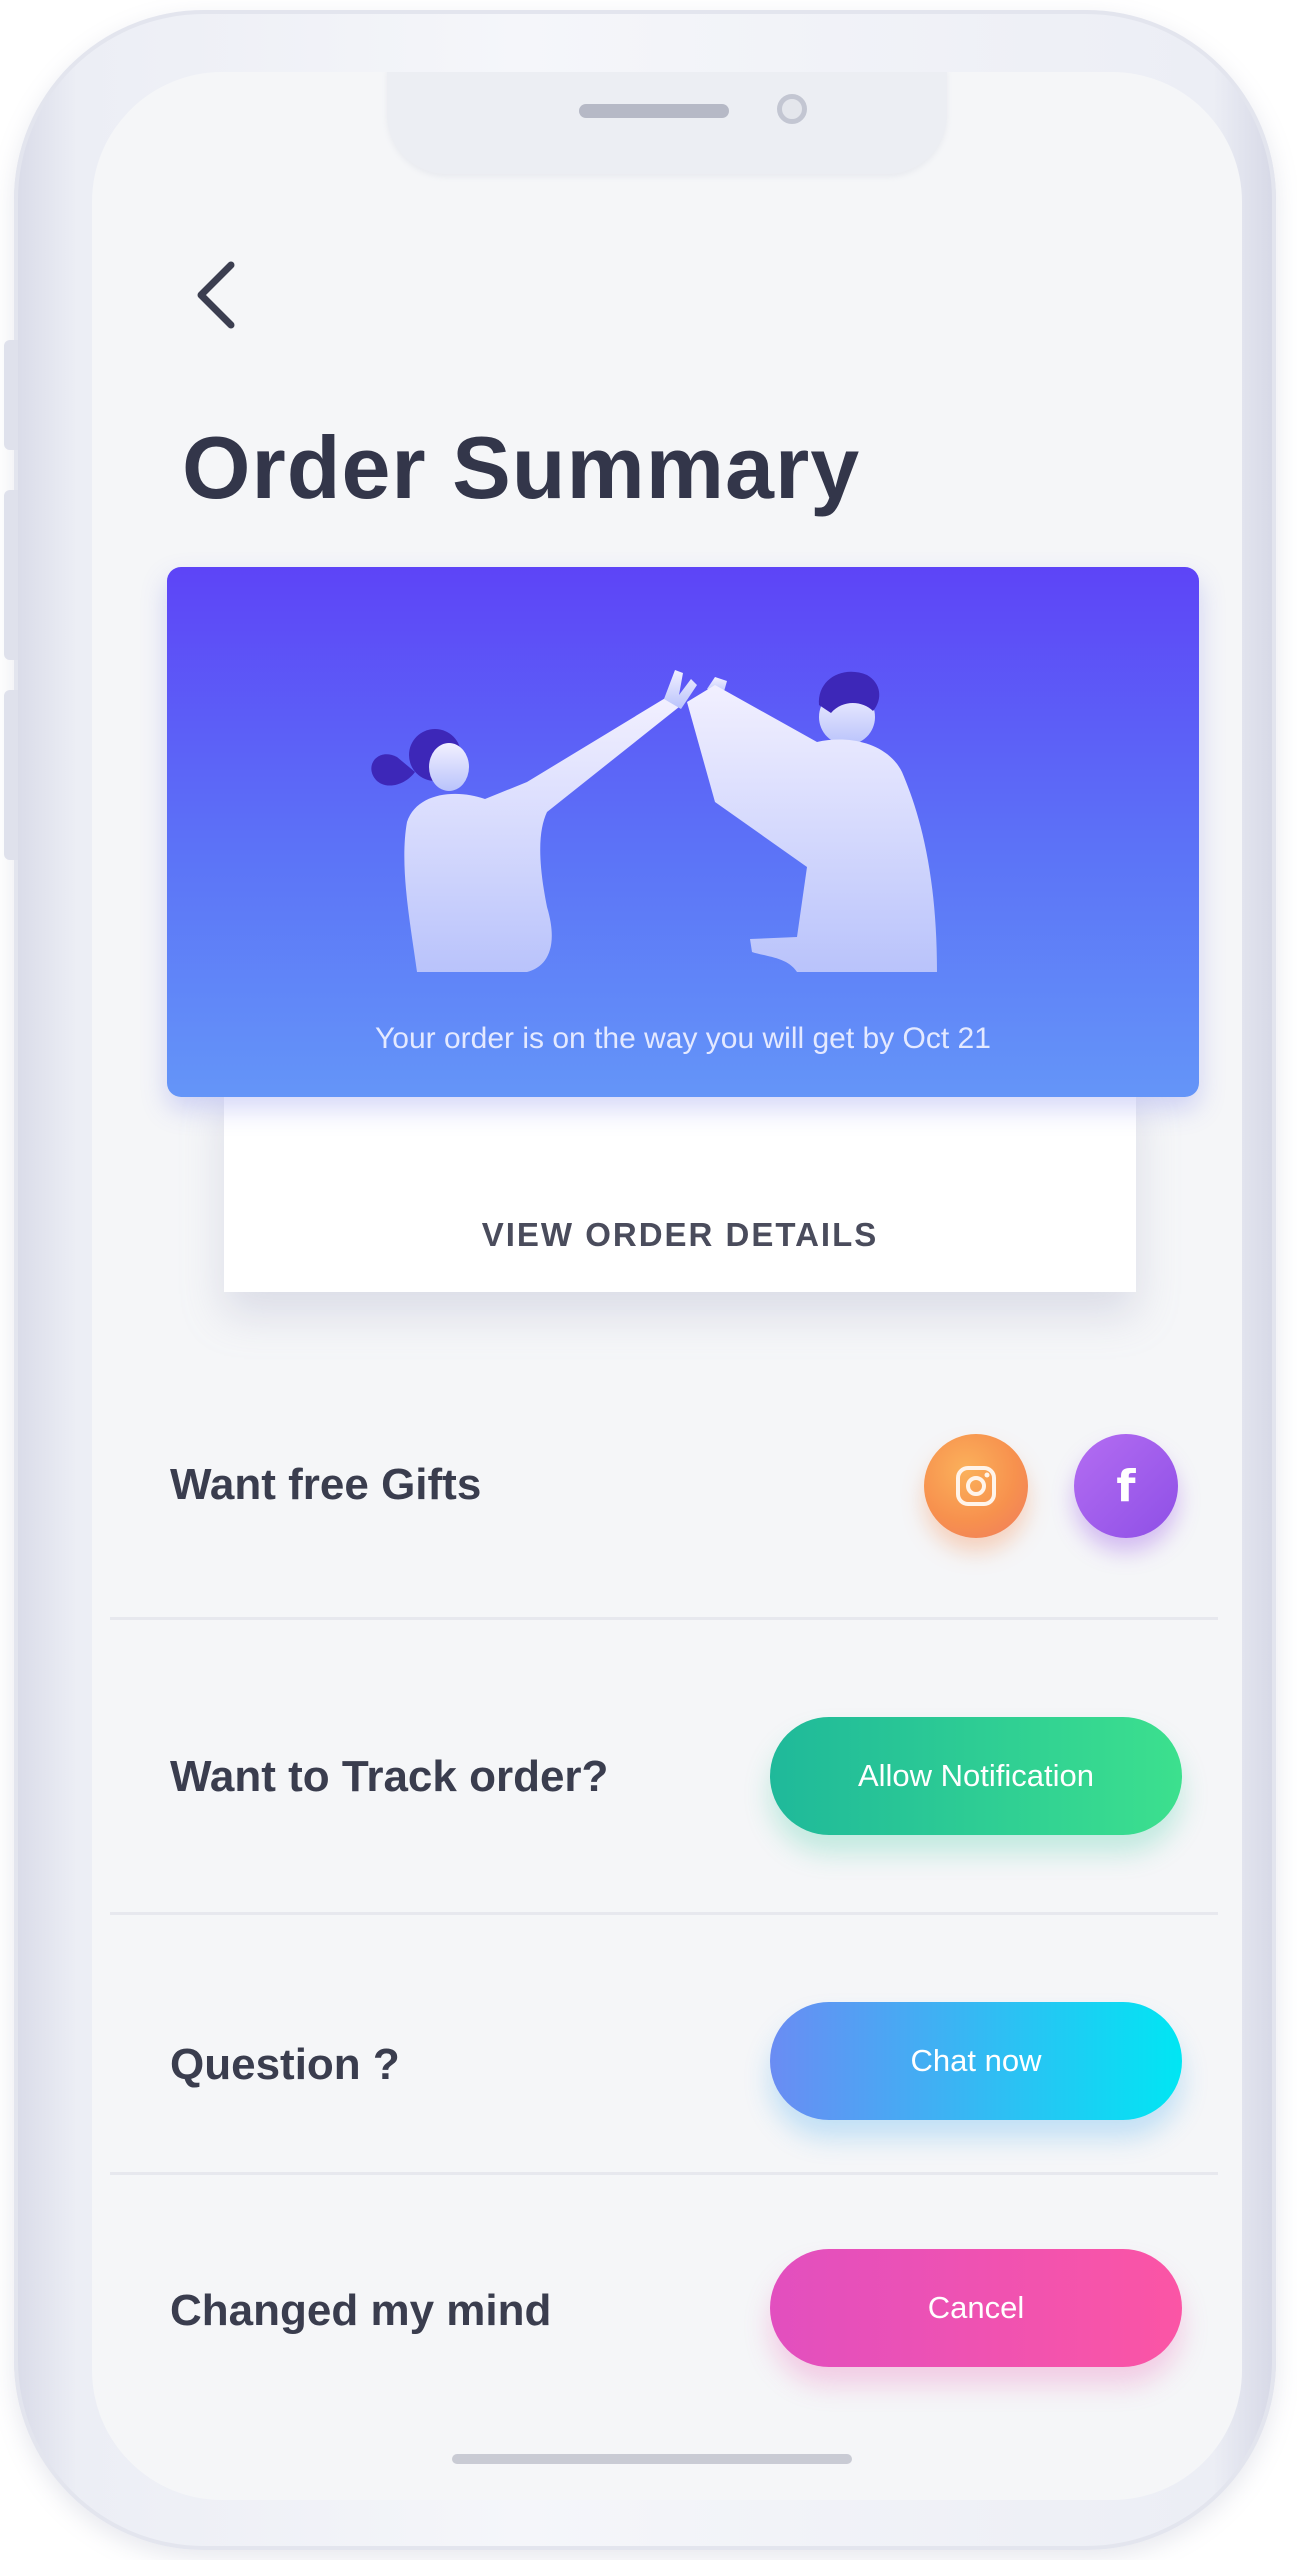 The image size is (1297, 2560). I want to click on home-indicator, so click(652, 2459).